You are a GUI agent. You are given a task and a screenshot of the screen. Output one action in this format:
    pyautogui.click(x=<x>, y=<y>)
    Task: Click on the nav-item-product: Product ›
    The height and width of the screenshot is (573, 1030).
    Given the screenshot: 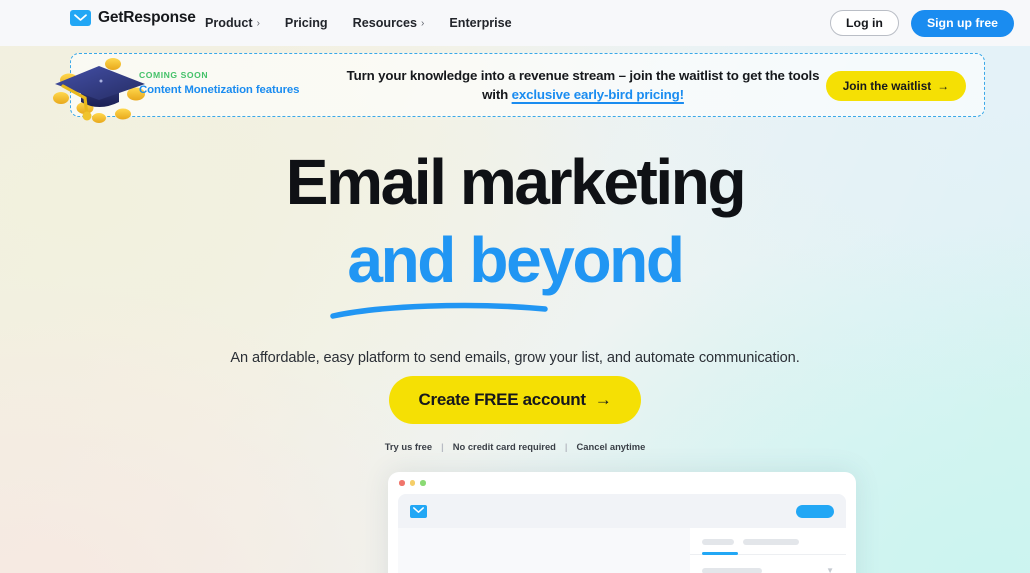 What is the action you would take?
    pyautogui.click(x=232, y=23)
    